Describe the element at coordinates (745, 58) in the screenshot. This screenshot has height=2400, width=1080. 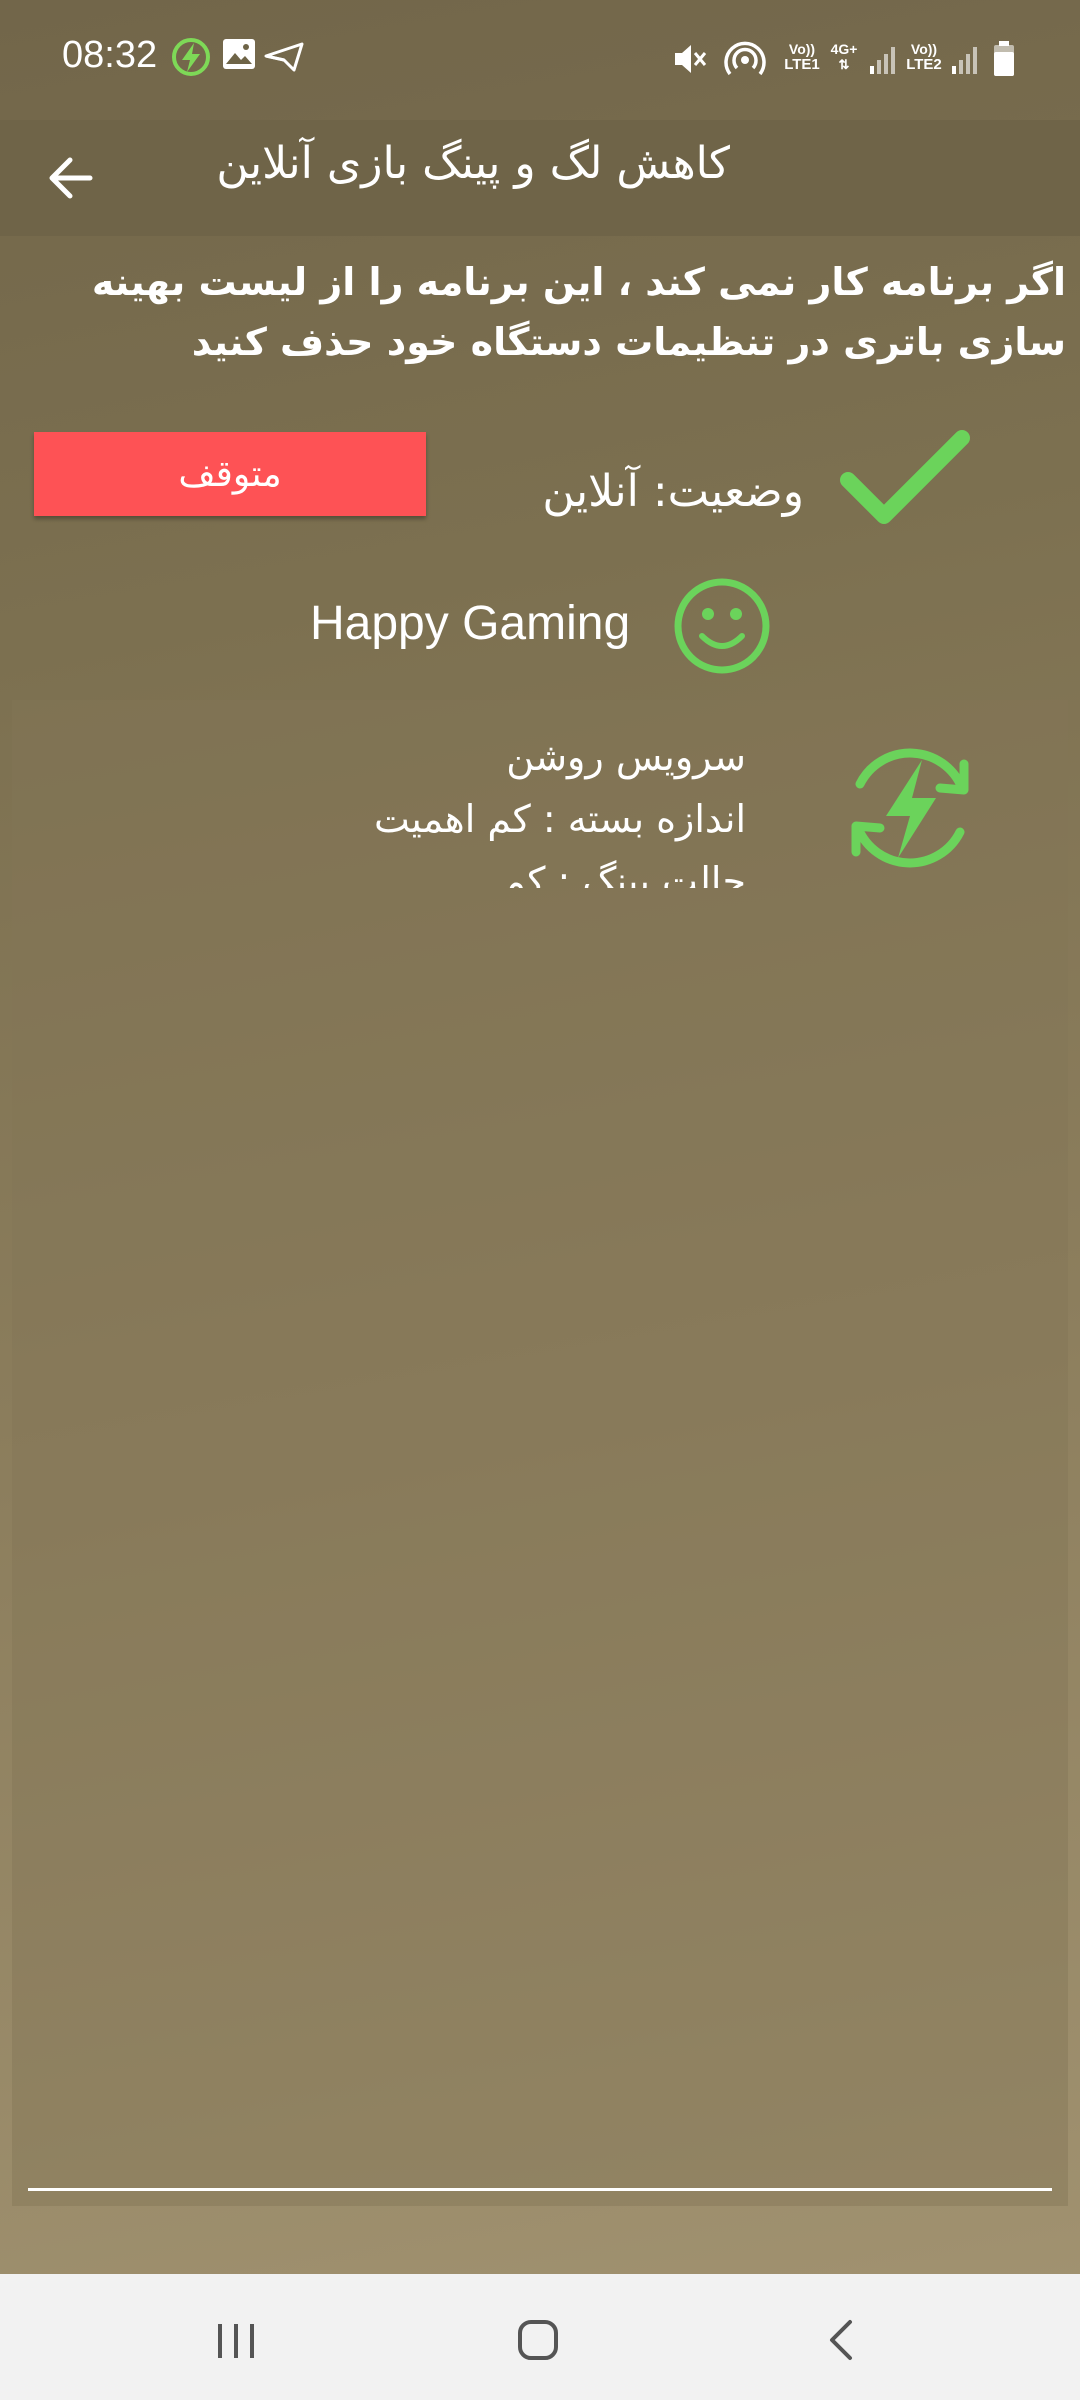
I see `hotspot-icon` at that location.